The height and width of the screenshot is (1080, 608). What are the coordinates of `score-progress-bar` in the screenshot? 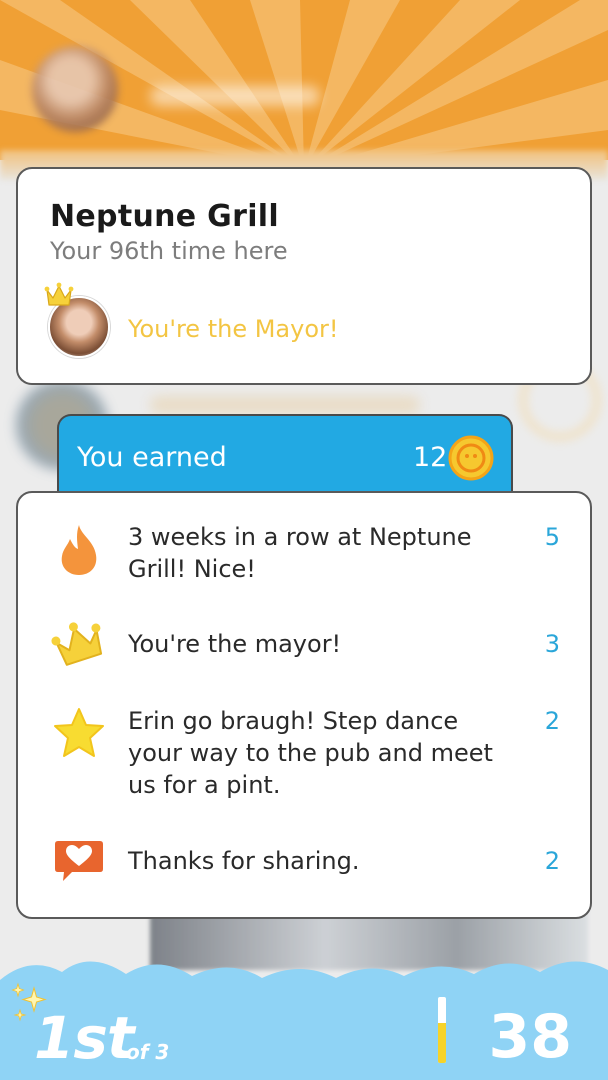 It's located at (442, 1030).